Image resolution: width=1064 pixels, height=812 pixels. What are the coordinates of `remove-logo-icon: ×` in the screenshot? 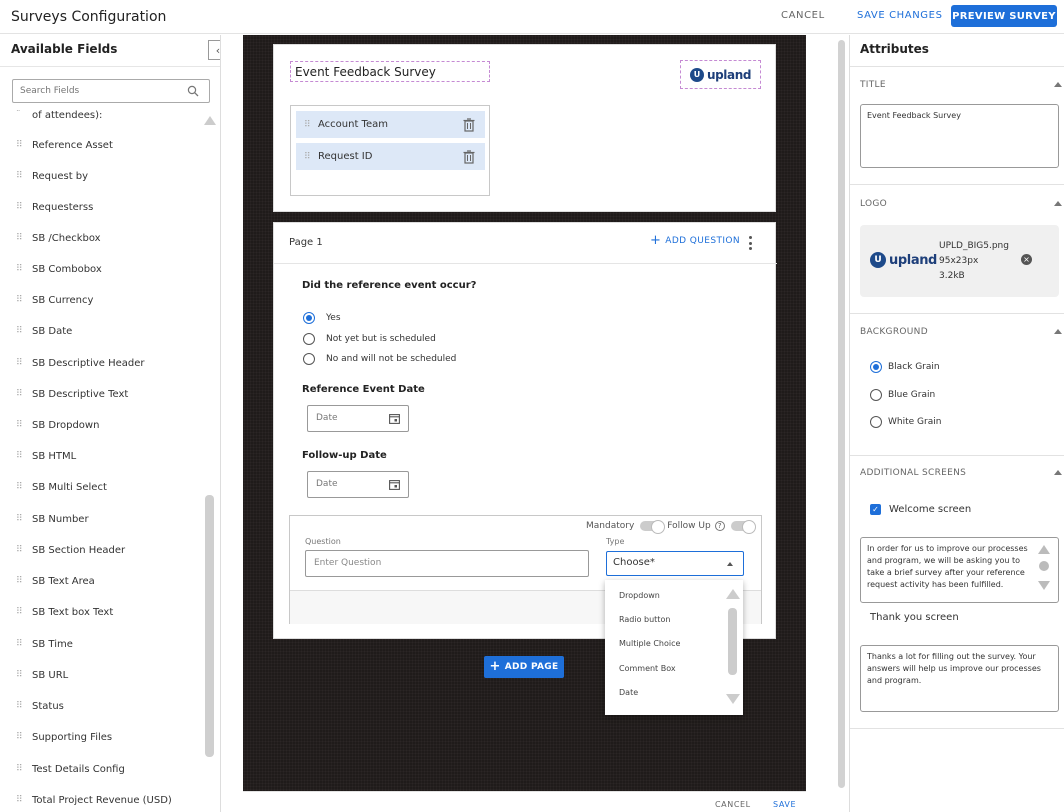 It's located at (1026, 259).